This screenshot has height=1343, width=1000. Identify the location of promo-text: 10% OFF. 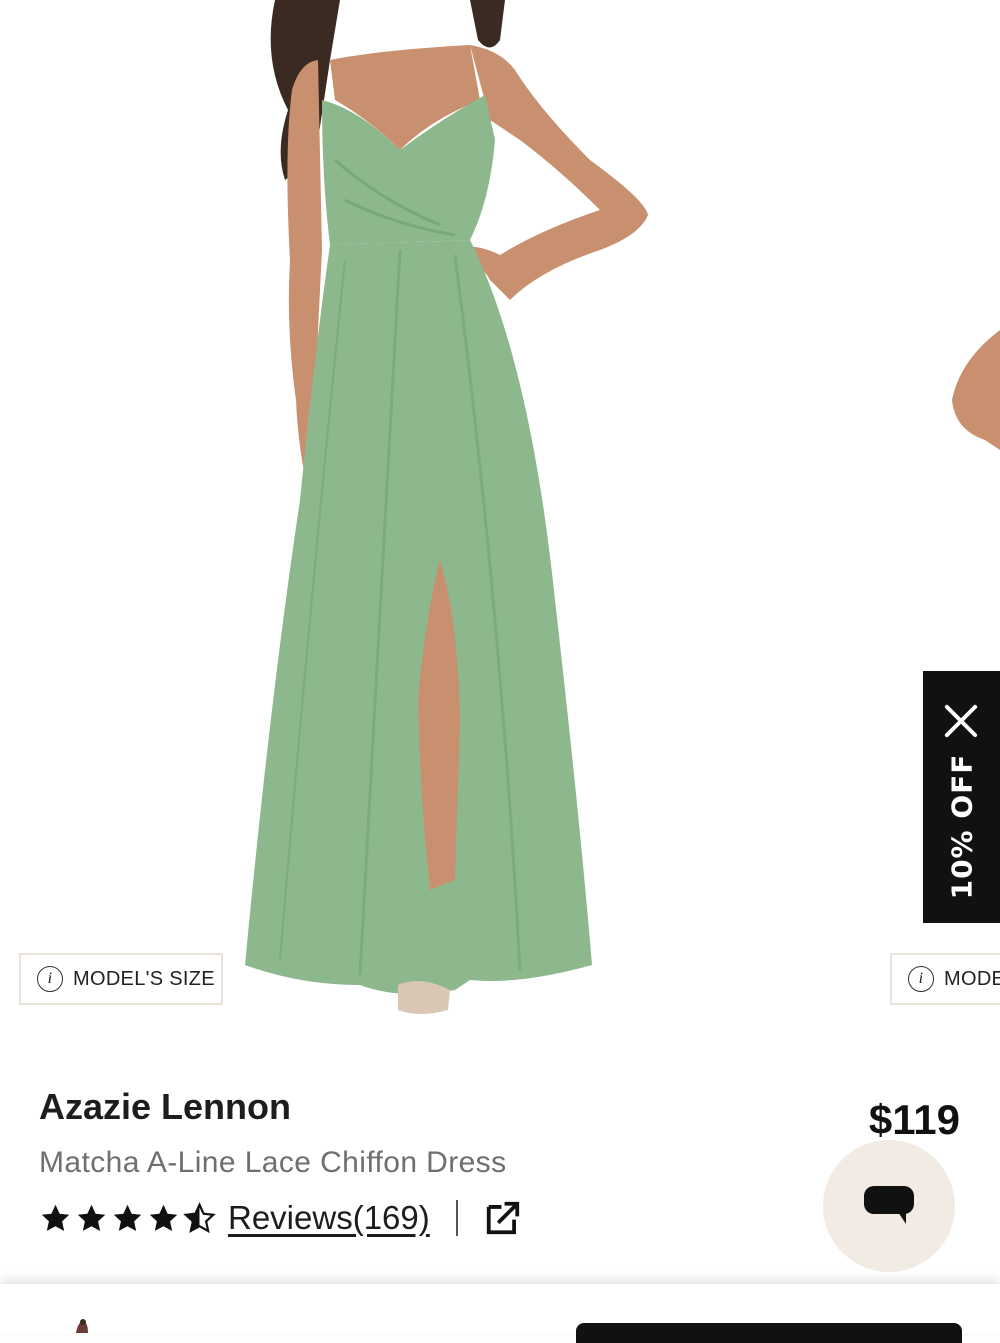
(962, 826).